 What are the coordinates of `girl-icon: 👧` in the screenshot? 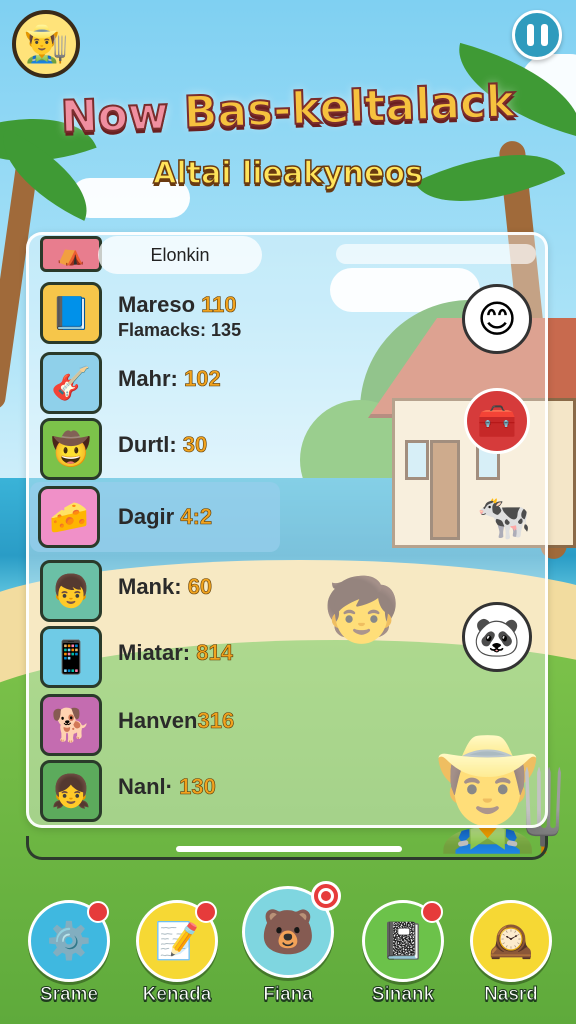 It's located at (71, 791).